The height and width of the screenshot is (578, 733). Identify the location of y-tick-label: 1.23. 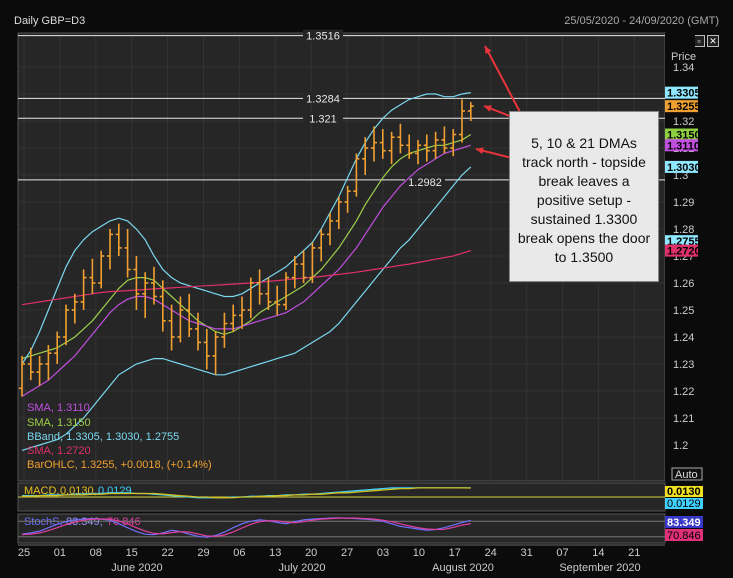
(683, 365).